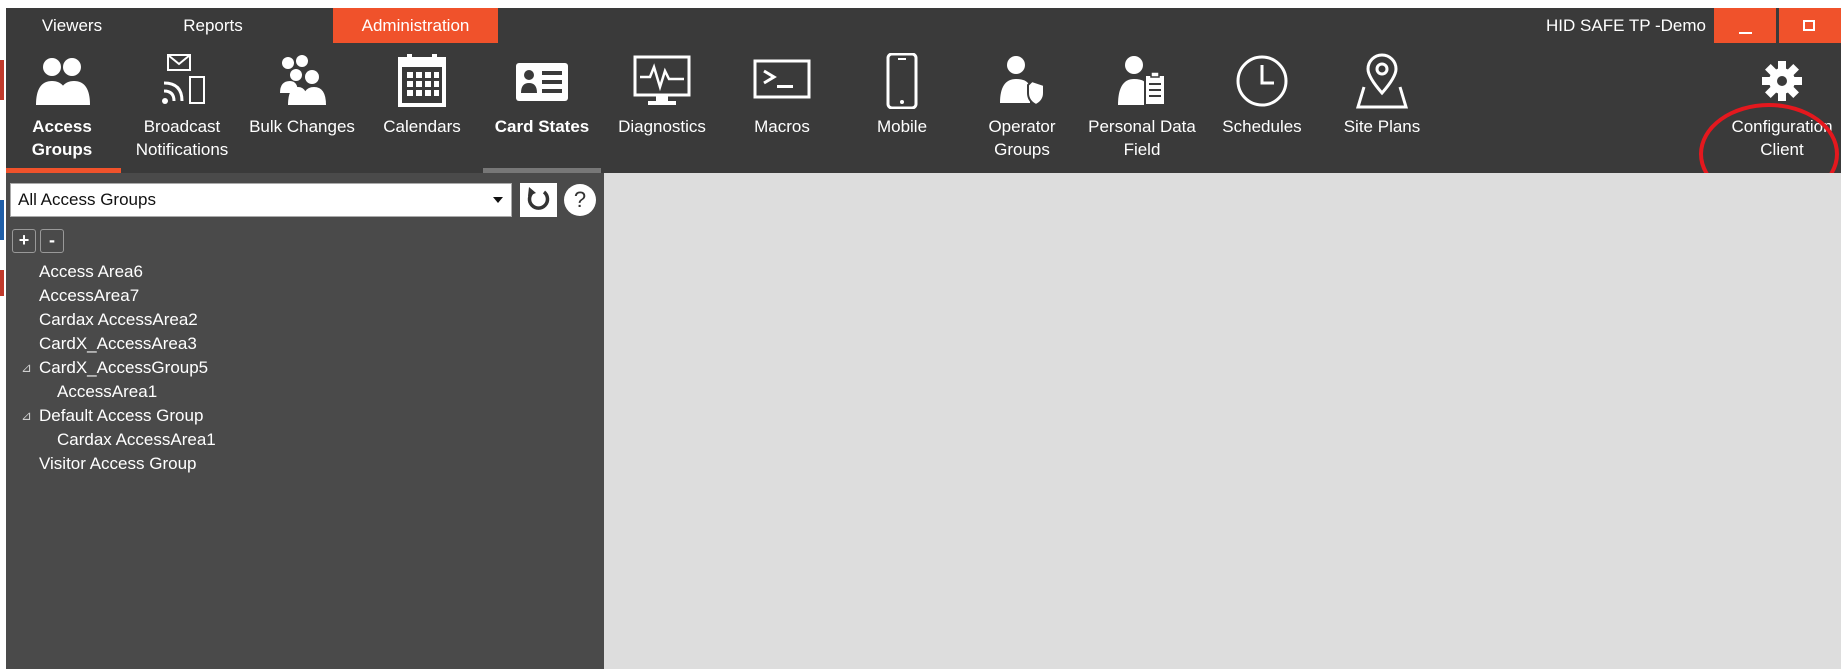 The height and width of the screenshot is (669, 1847). What do you see at coordinates (72, 25) in the screenshot?
I see `tab-viewers: Viewers` at bounding box center [72, 25].